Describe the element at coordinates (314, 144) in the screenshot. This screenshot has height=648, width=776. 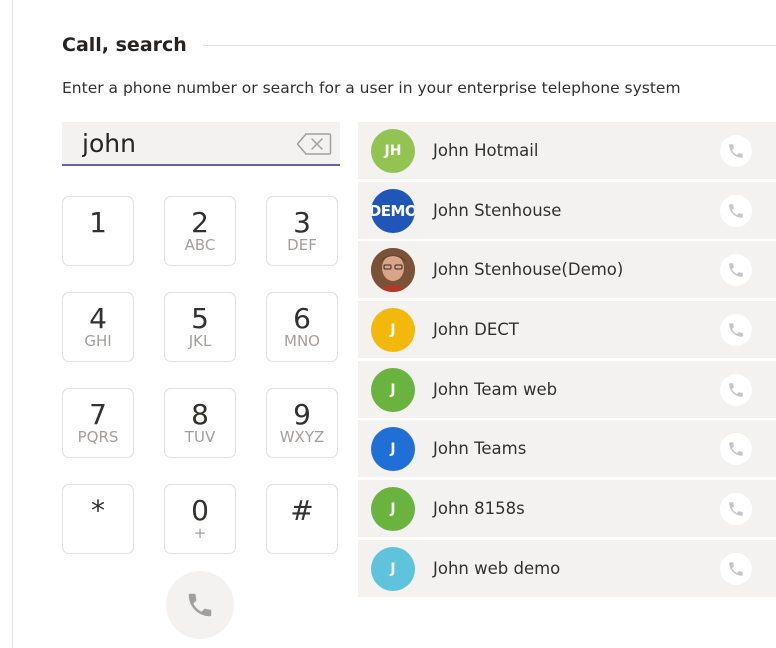
I see `backspace-icon` at that location.